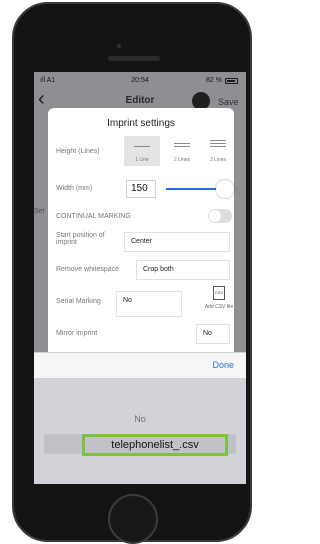 The width and height of the screenshot is (320, 544). What do you see at coordinates (228, 102) in the screenshot?
I see `save-button: Save` at bounding box center [228, 102].